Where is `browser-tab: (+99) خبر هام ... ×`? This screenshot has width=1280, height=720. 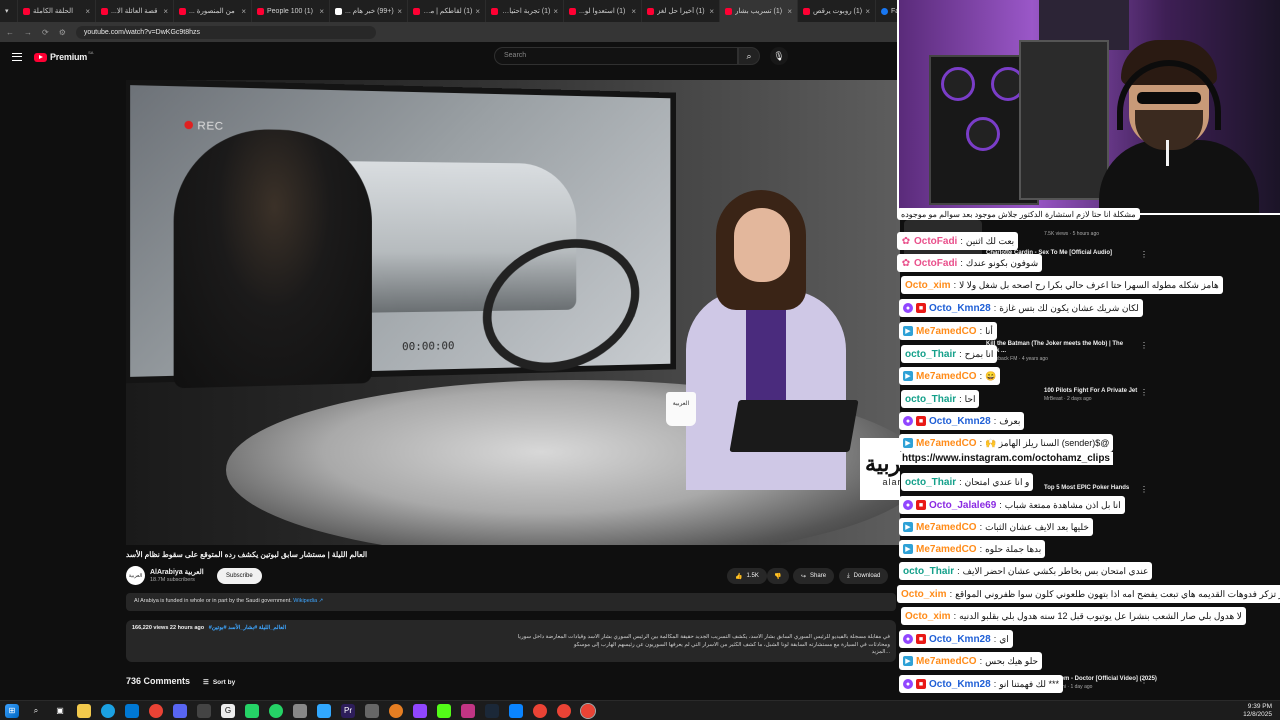 browser-tab: (+99) خبر هام ... × is located at coordinates (369, 11).